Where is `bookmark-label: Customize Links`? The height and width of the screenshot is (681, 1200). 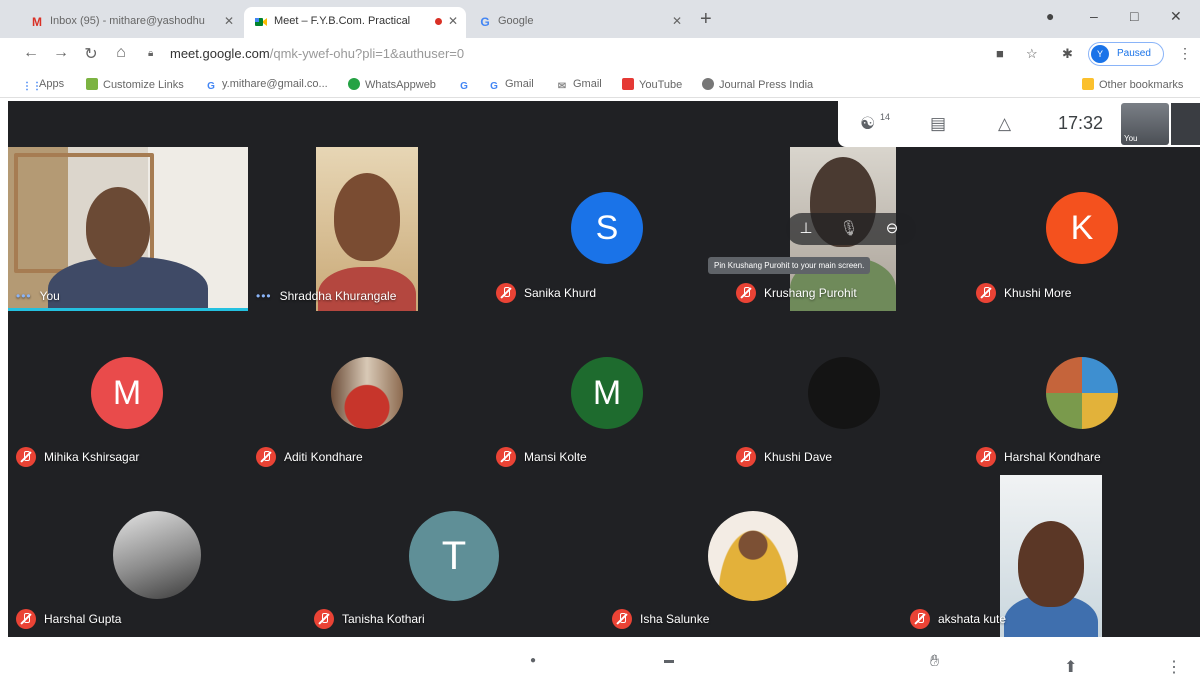
bookmark-label: Customize Links is located at coordinates (143, 85).